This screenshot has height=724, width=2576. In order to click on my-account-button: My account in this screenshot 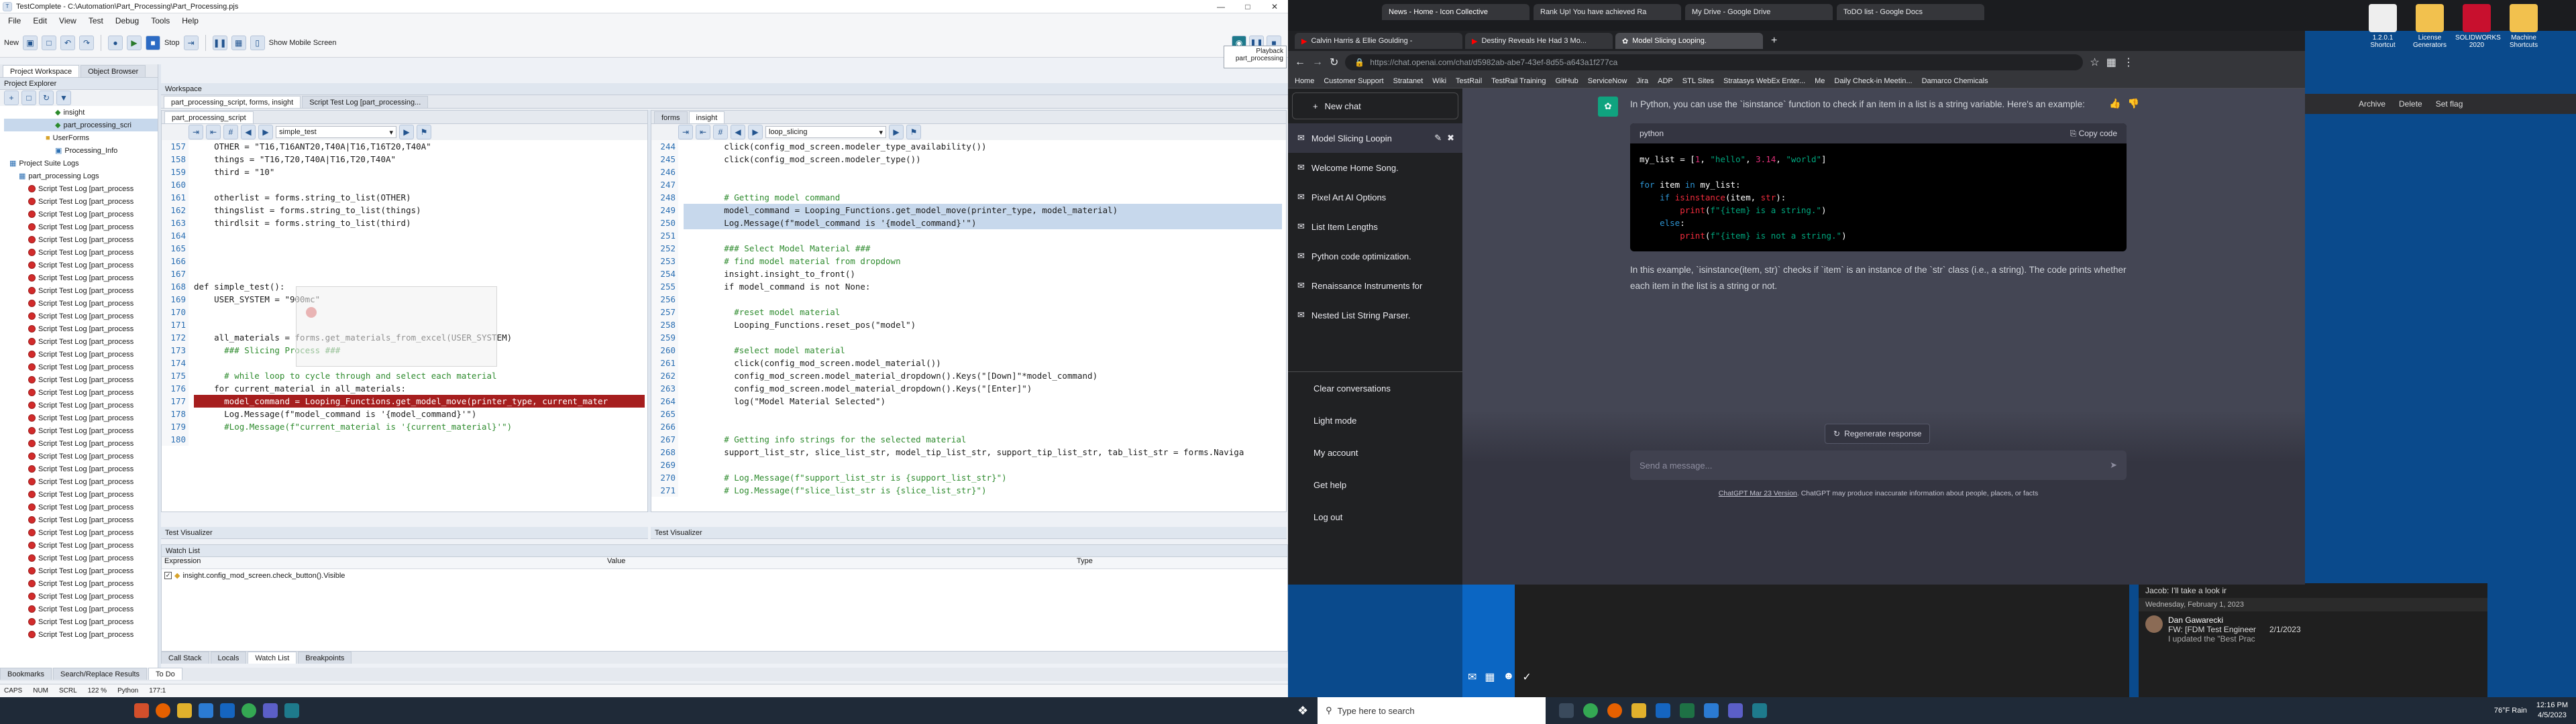, I will do `click(1375, 452)`.